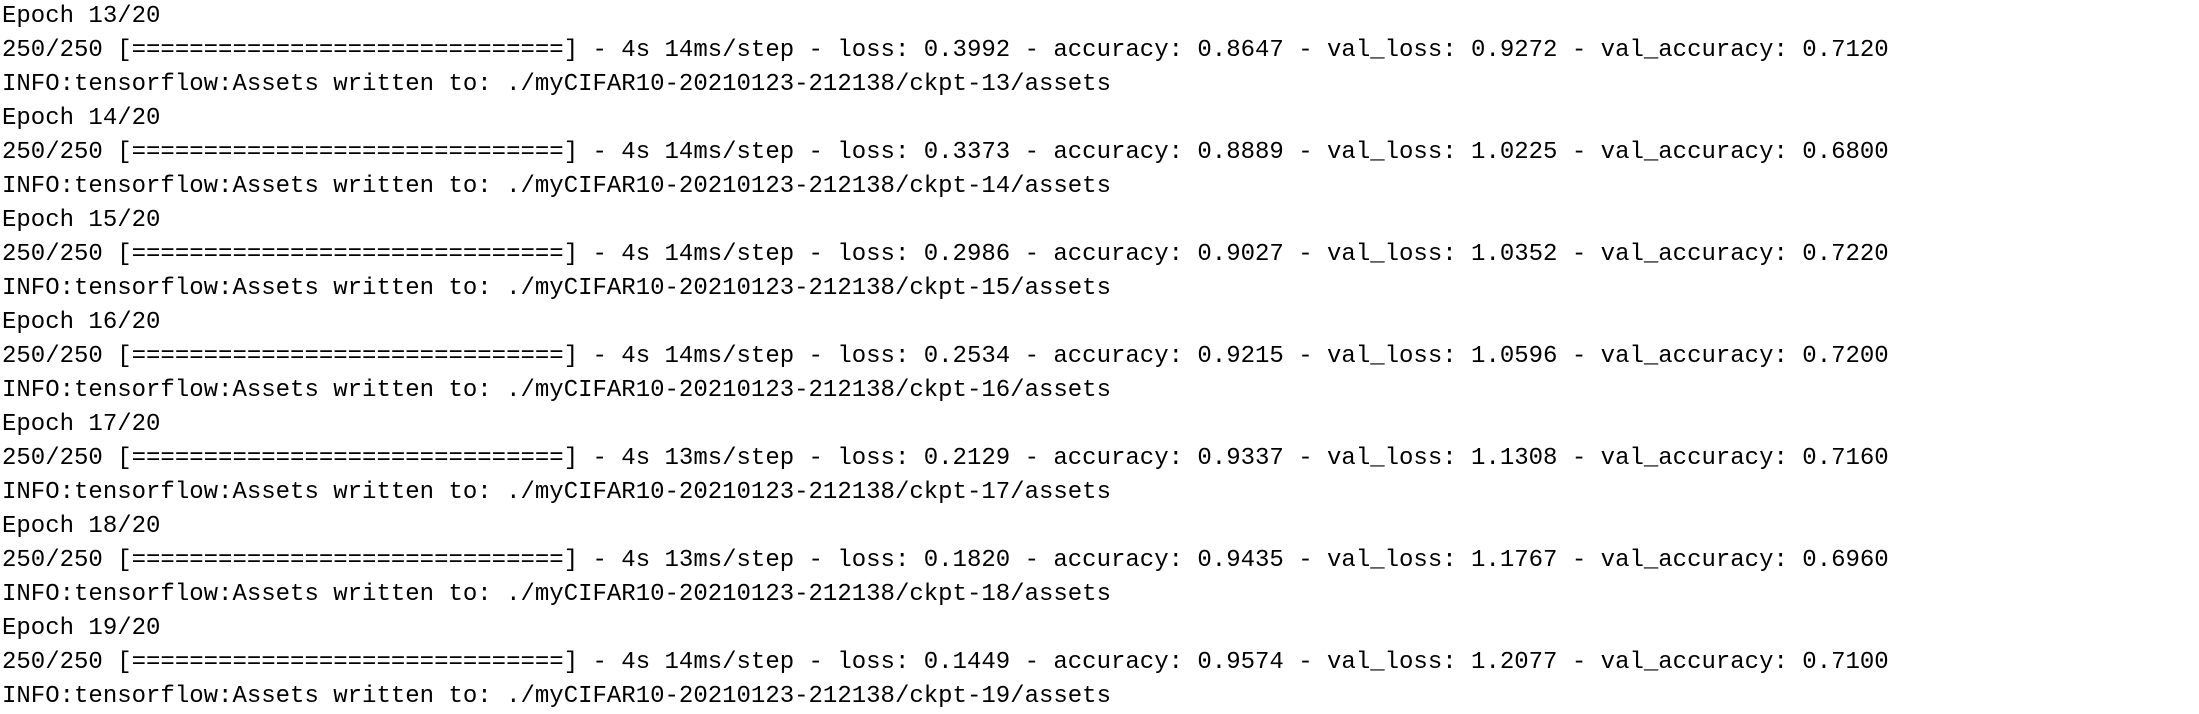  What do you see at coordinates (81, 220) in the screenshot?
I see `epoch-header-line: Epoch 15/20` at bounding box center [81, 220].